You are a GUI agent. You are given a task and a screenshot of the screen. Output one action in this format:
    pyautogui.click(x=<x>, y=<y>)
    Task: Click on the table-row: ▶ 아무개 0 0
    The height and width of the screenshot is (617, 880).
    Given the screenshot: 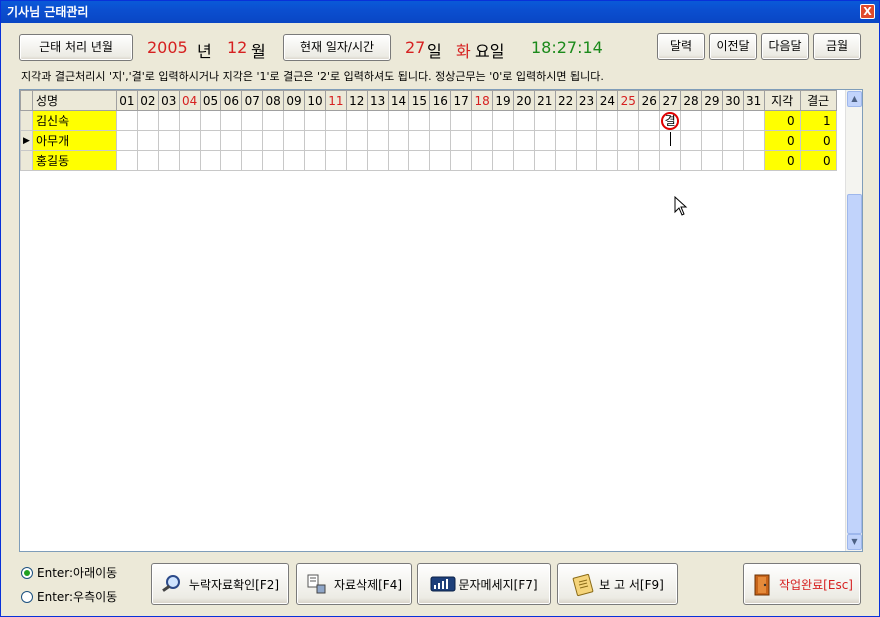 What is the action you would take?
    pyautogui.click(x=428, y=140)
    